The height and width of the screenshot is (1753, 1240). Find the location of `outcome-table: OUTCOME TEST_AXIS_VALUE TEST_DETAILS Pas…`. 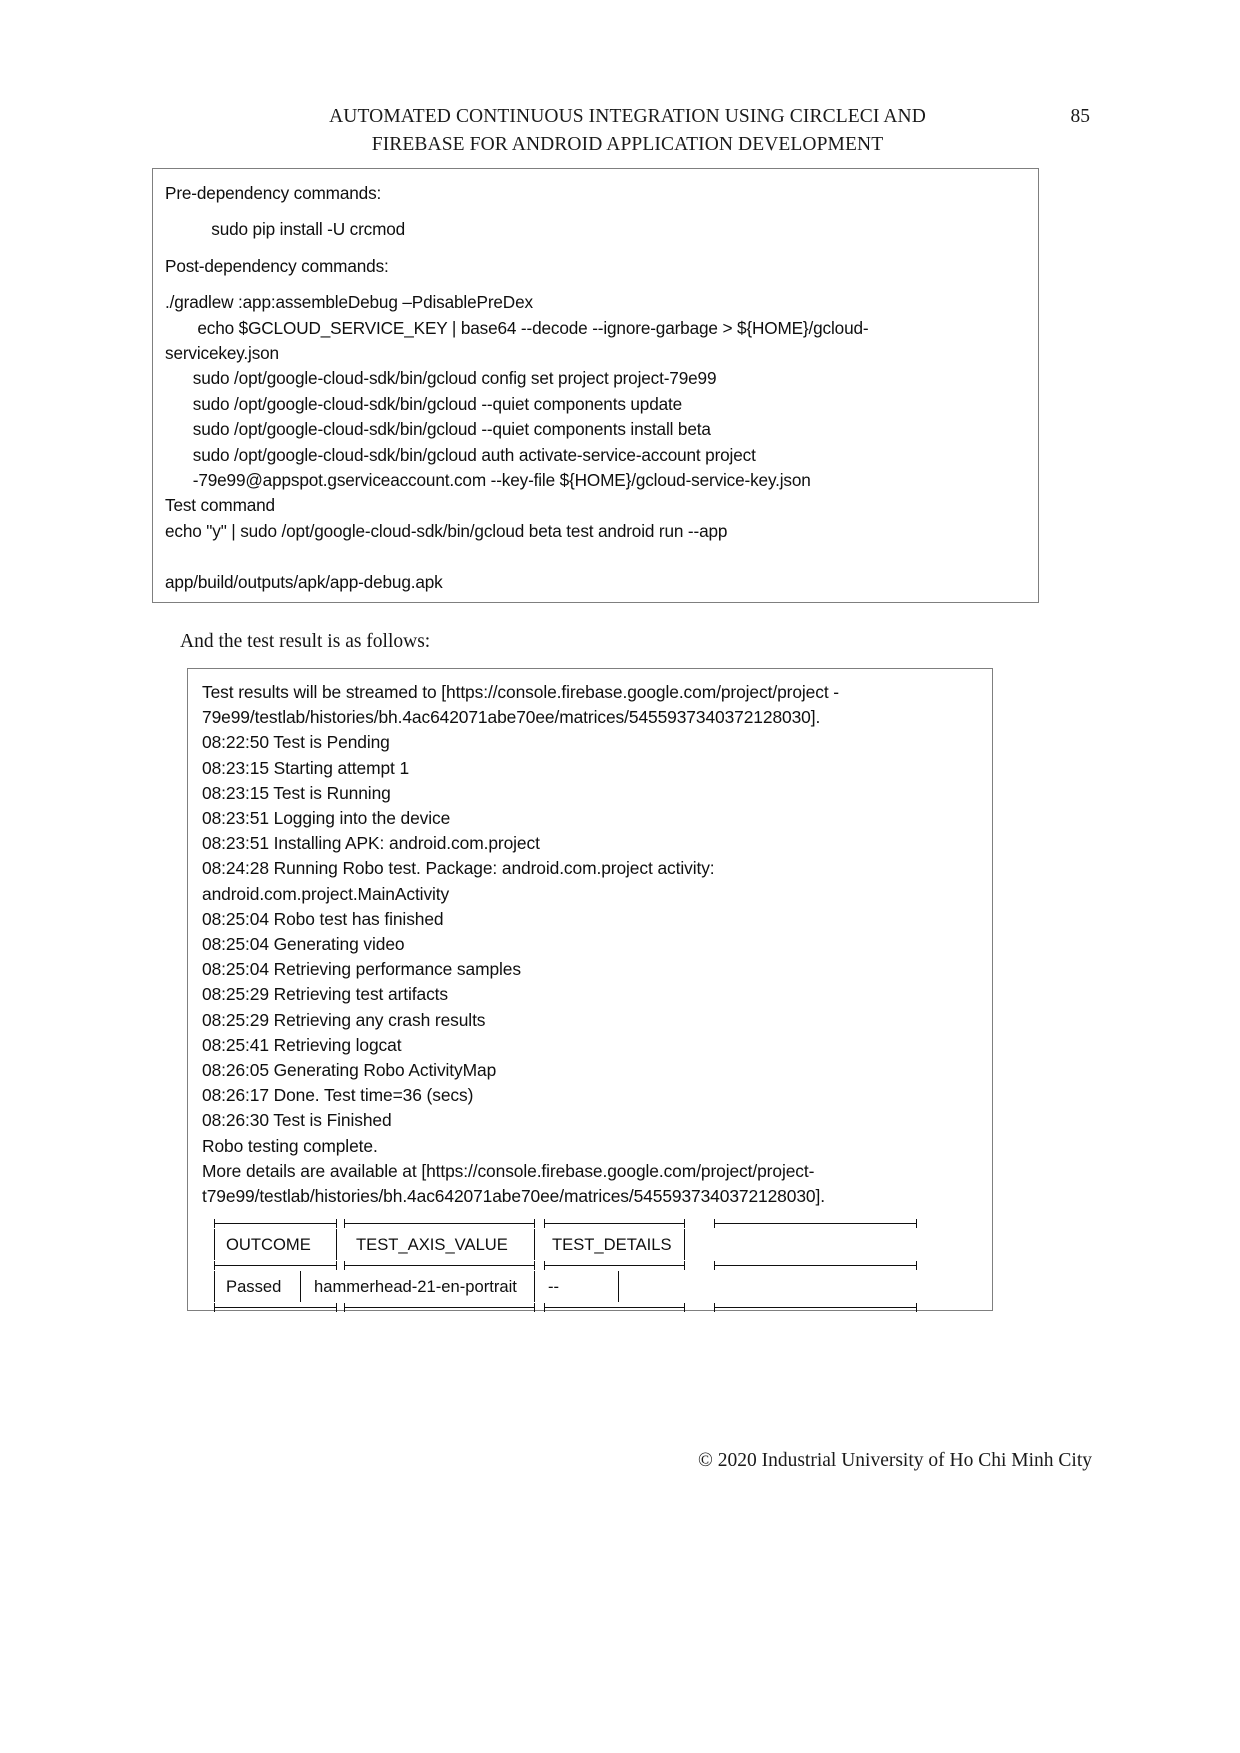

outcome-table: OUTCOME TEST_AXIS_VALUE TEST_DETAILS Pas… is located at coordinates (567, 1266).